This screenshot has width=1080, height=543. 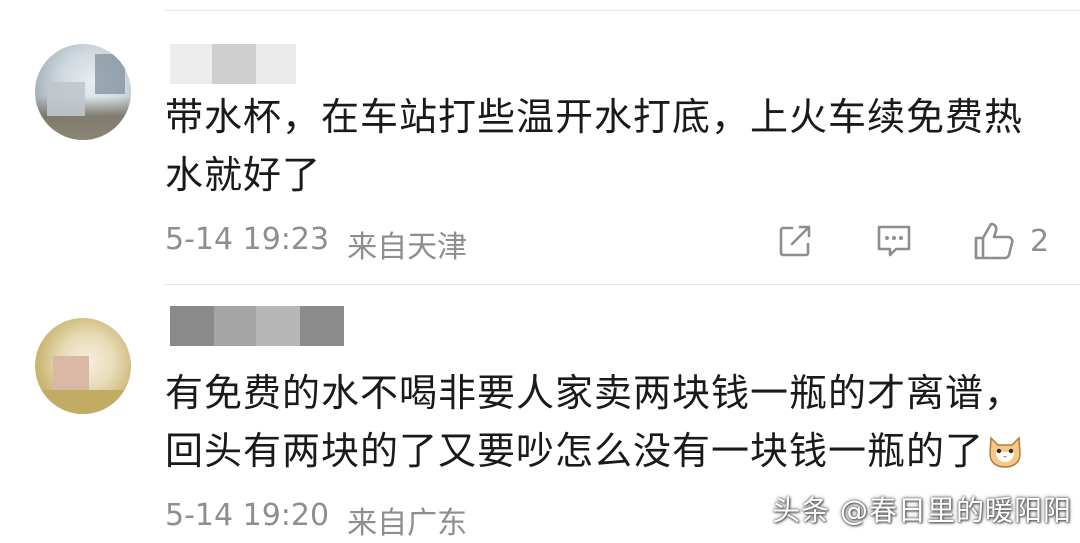 I want to click on share-button, so click(x=795, y=241).